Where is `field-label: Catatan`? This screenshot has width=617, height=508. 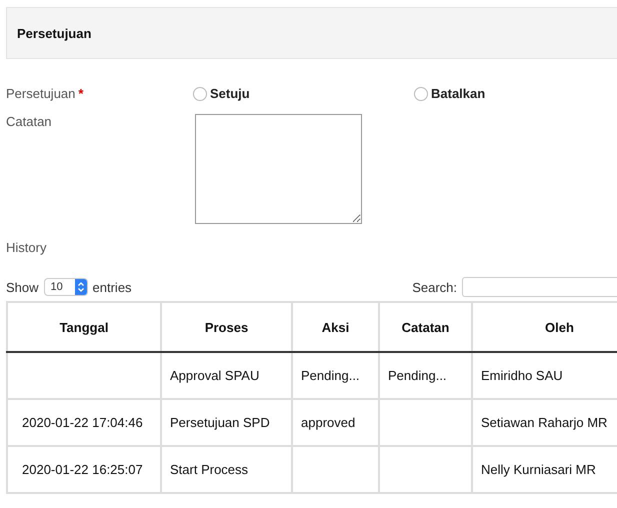 field-label: Catatan is located at coordinates (29, 121).